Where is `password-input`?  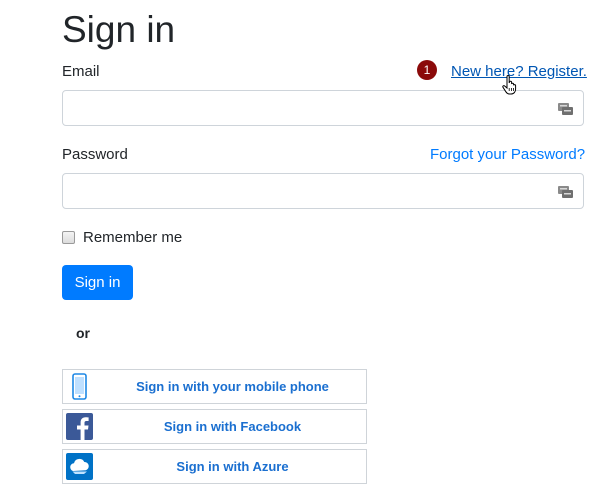
password-input is located at coordinates (315, 192).